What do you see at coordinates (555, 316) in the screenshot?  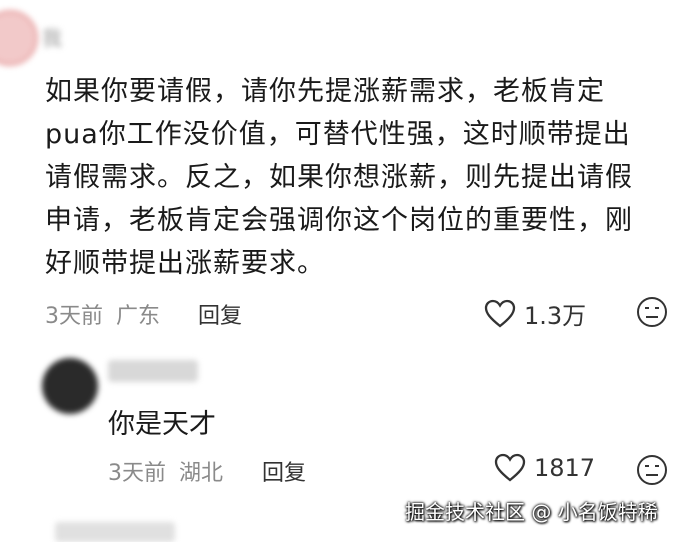 I see `like-count: 1.3万` at bounding box center [555, 316].